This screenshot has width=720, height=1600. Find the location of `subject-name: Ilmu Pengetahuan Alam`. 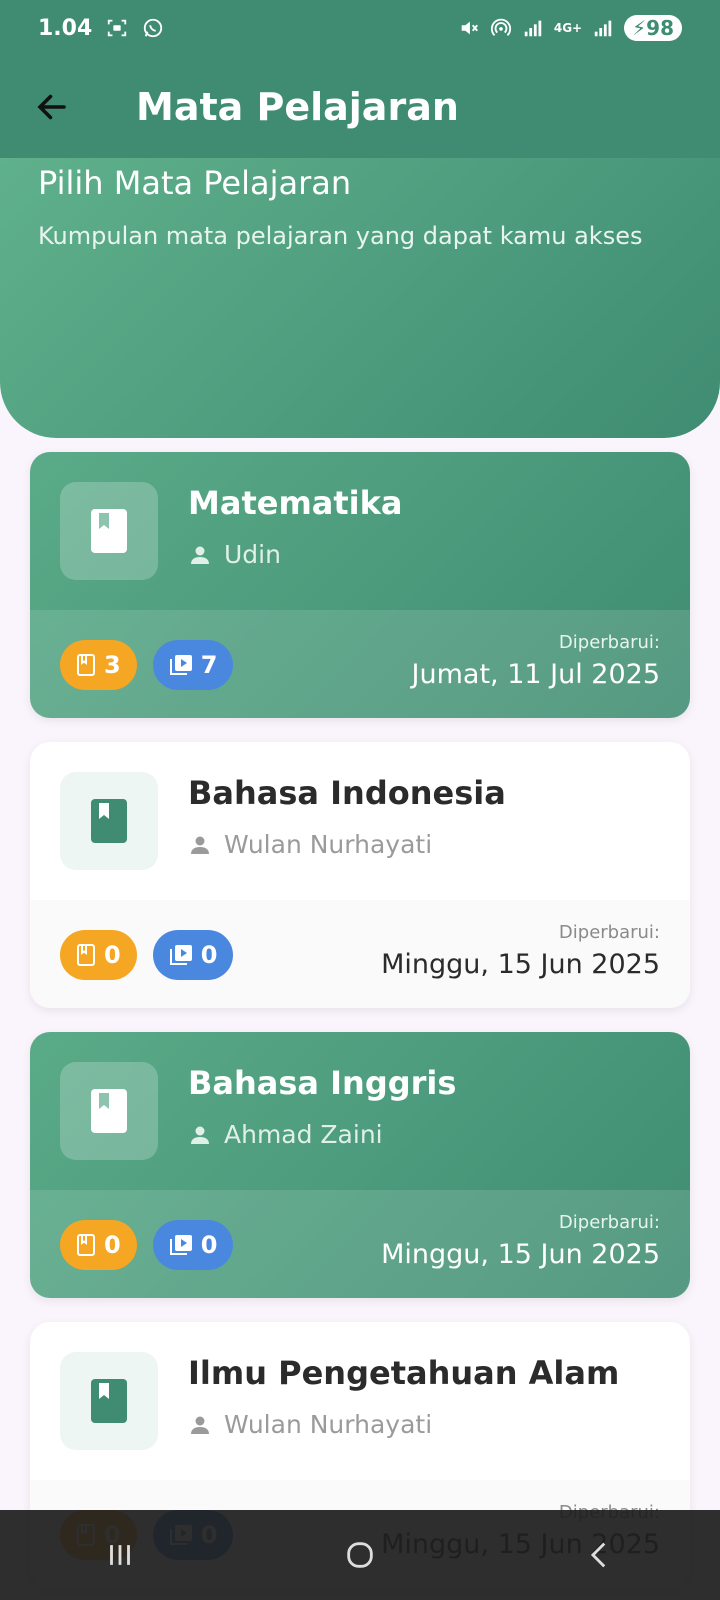

subject-name: Ilmu Pengetahuan Alam is located at coordinates (404, 1373).